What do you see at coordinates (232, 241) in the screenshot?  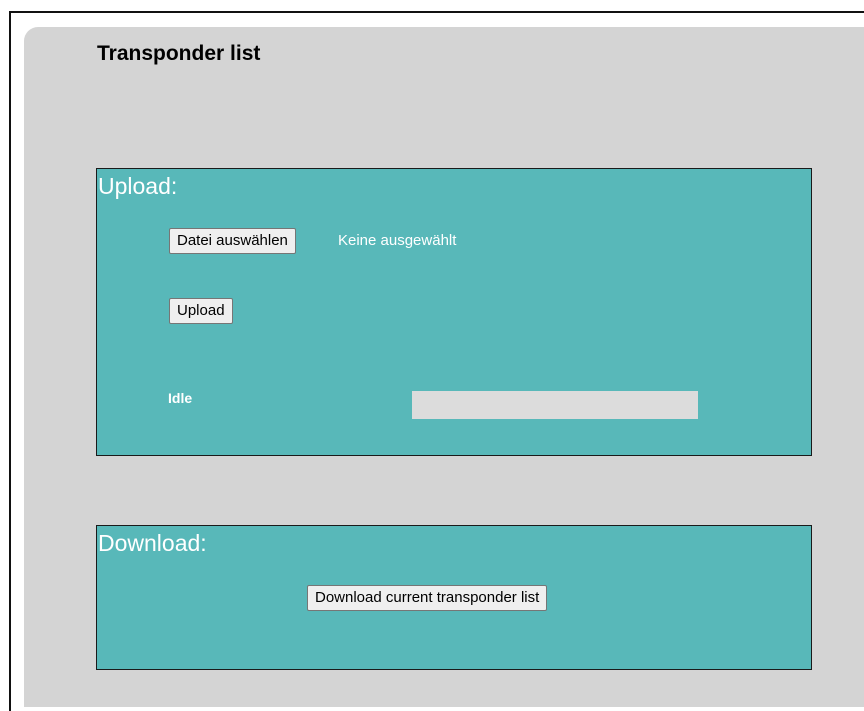 I see `choose-file-button: Datei auswählen` at bounding box center [232, 241].